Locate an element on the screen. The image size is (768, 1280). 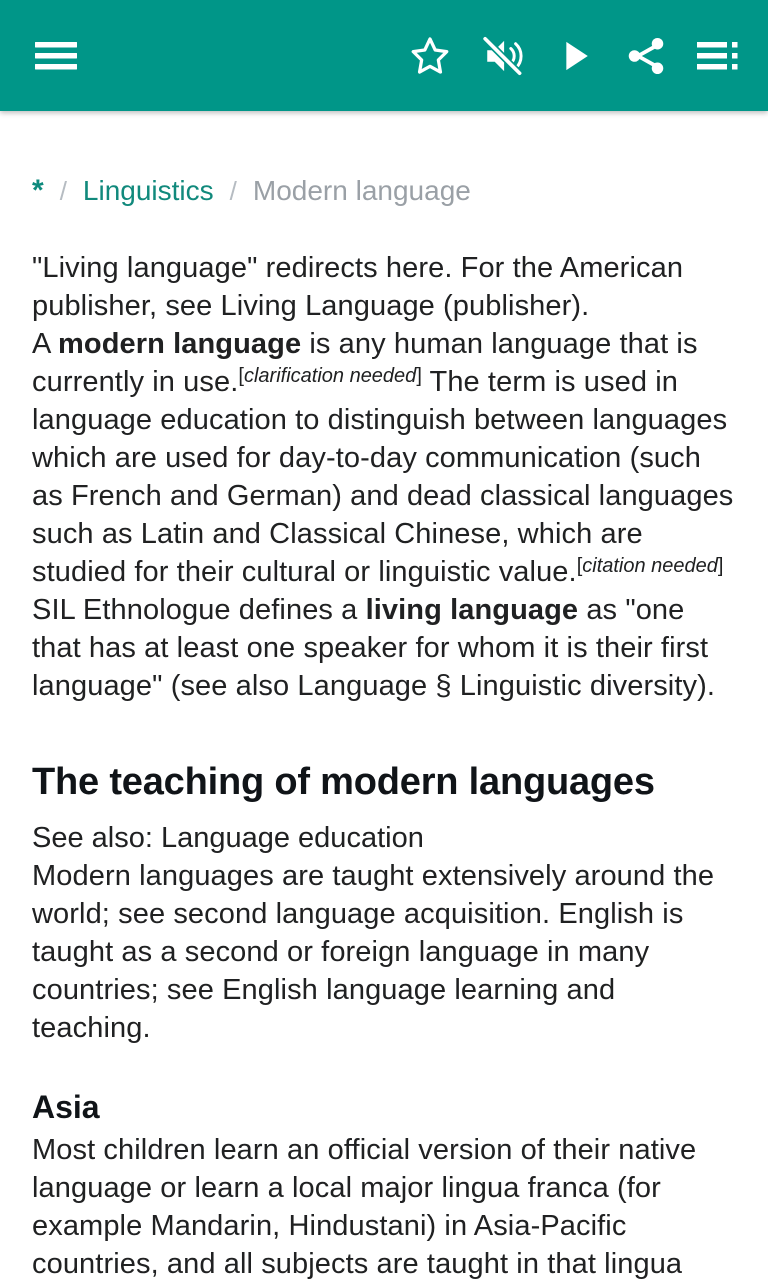
share-icon is located at coordinates (646, 56).